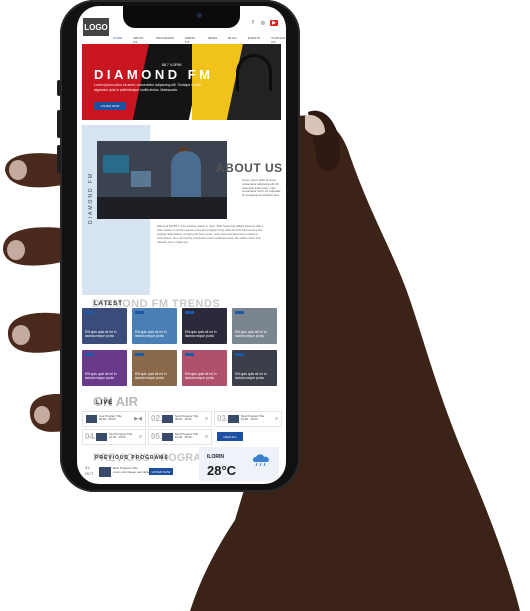  I want to click on program-number: 03., so click(223, 418).